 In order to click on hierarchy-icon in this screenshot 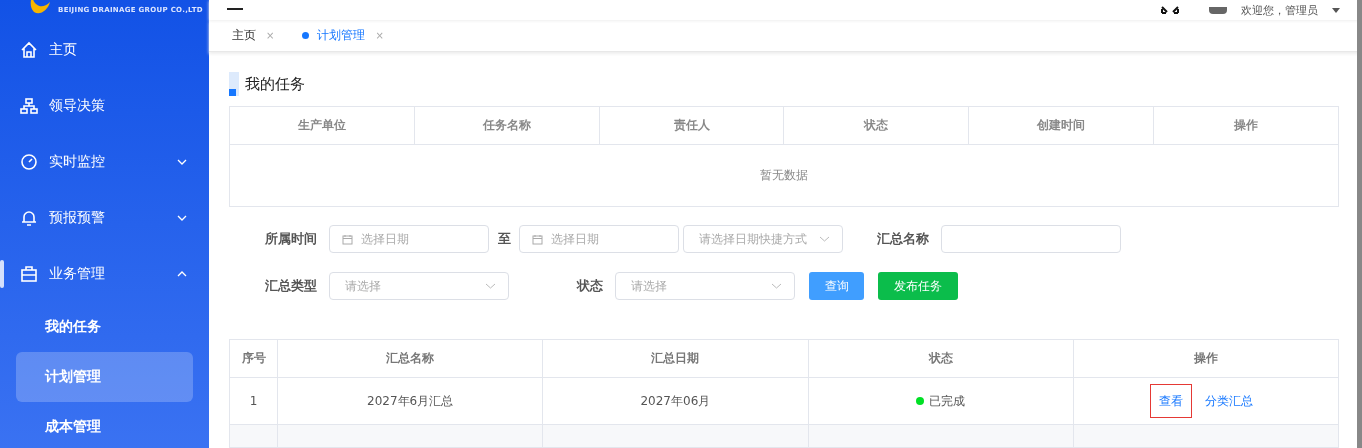, I will do `click(29, 106)`.